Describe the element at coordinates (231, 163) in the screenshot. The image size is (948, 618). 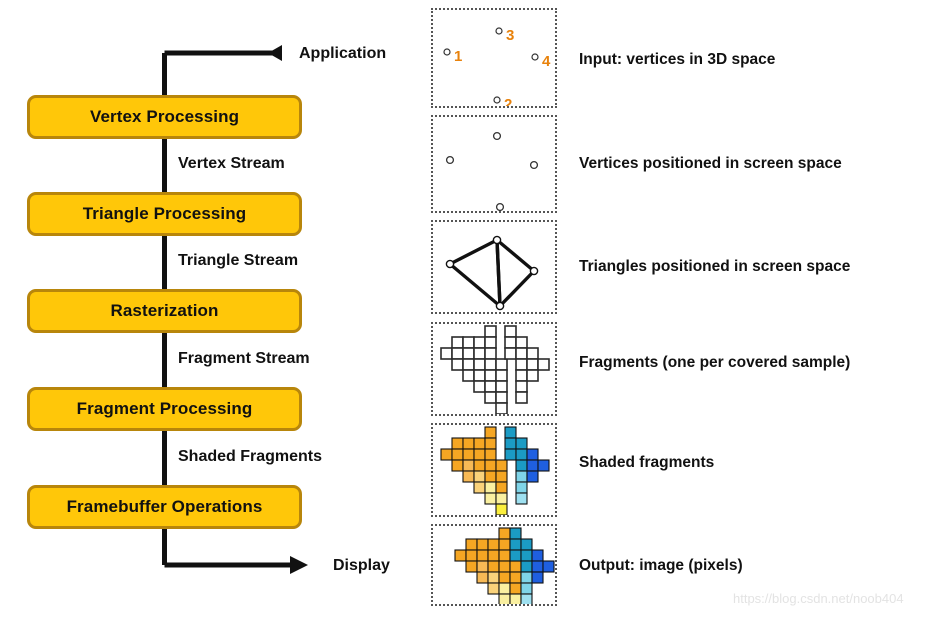
I see `stream-label-vertex-stream: Vertex Stream` at that location.